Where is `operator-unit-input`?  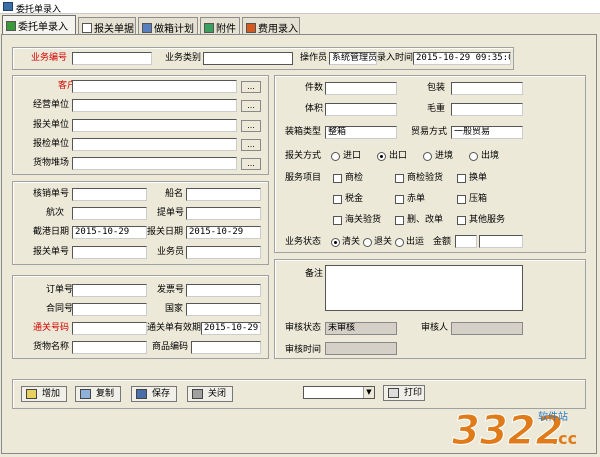 operator-unit-input is located at coordinates (154, 105).